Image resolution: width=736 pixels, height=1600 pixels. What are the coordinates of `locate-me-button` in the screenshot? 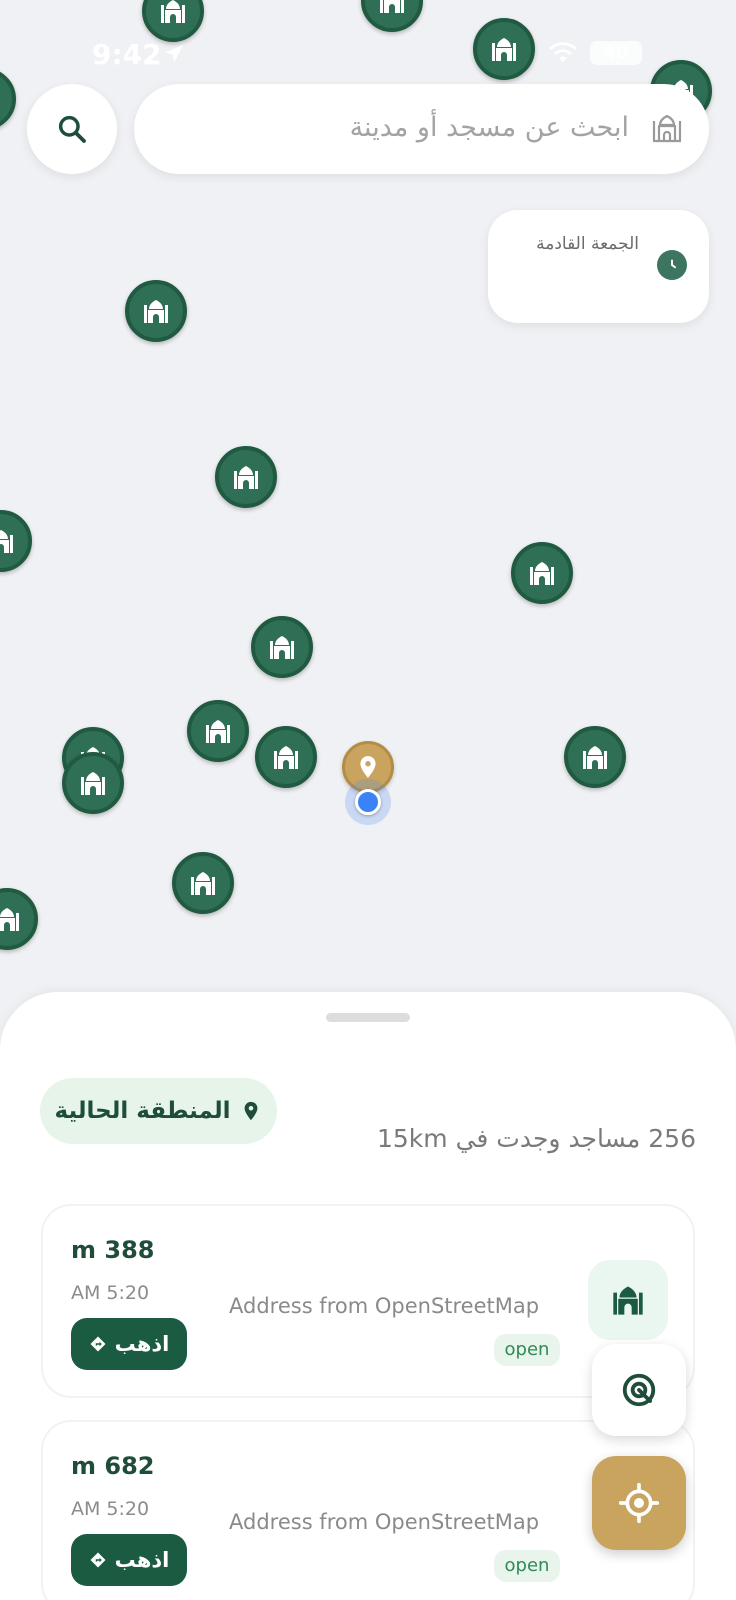 It's located at (639, 1503).